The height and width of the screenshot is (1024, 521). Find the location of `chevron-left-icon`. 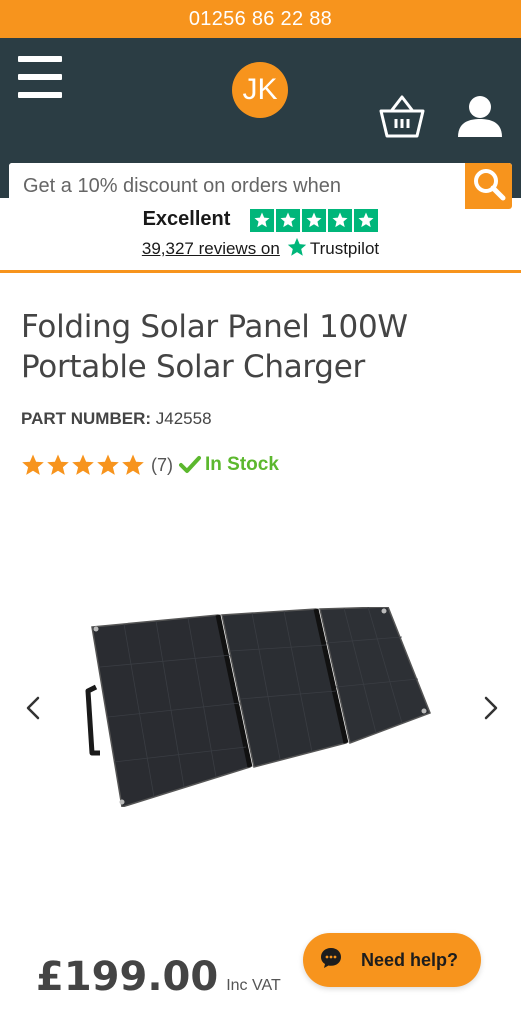

chevron-left-icon is located at coordinates (33, 708).